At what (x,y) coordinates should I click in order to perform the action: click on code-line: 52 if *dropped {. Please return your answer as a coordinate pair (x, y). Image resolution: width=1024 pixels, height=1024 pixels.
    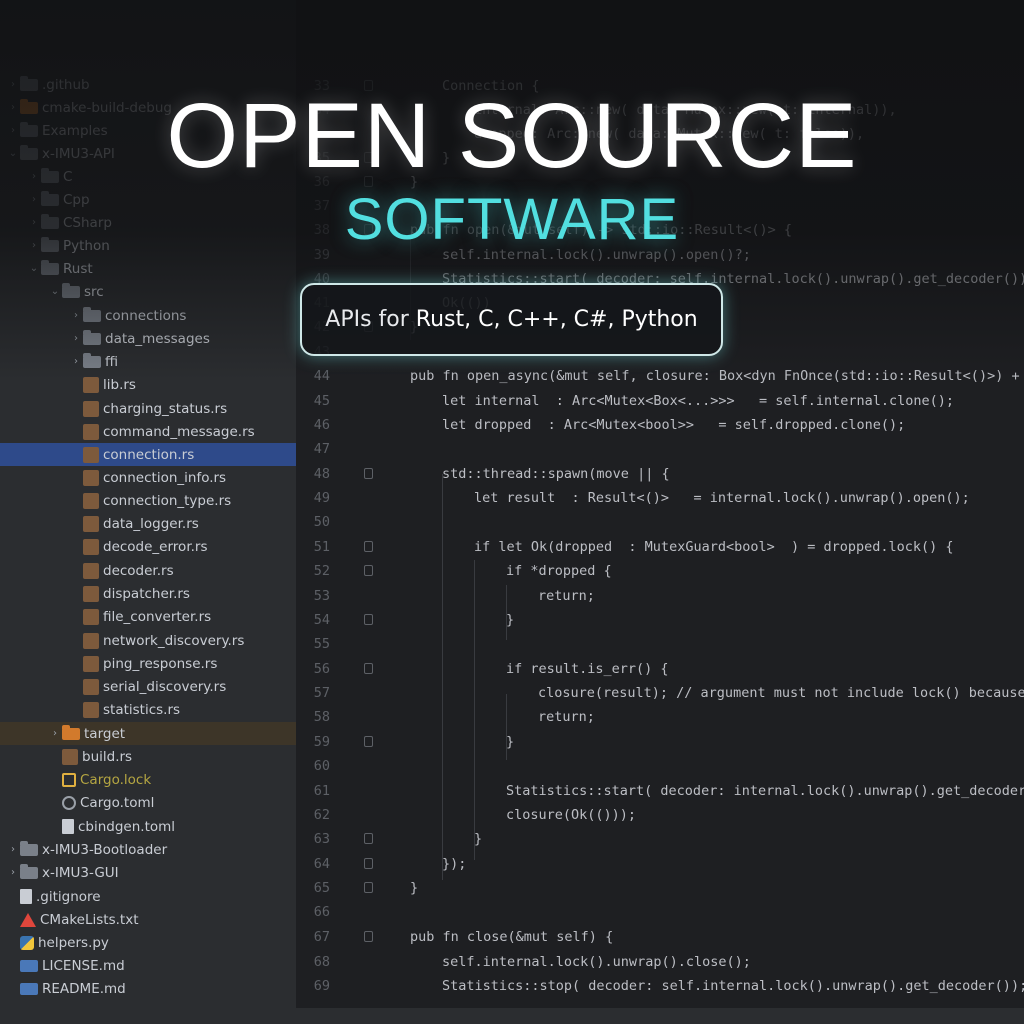
    Looking at the image, I should click on (660, 571).